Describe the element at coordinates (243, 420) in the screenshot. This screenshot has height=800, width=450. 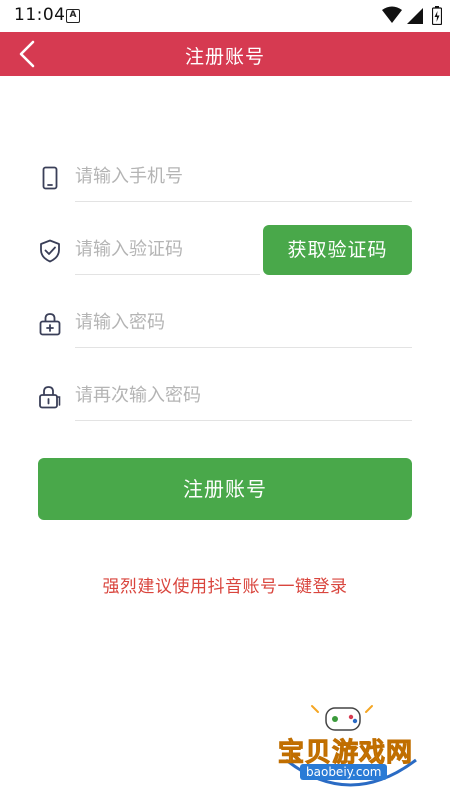
I see `confirm-password-underline` at that location.